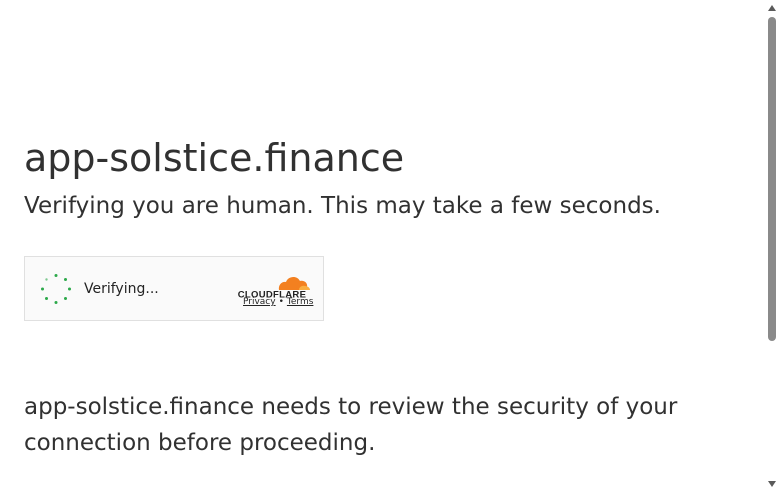  Describe the element at coordinates (772, 179) in the screenshot. I see `scrollbar-thumb` at that location.